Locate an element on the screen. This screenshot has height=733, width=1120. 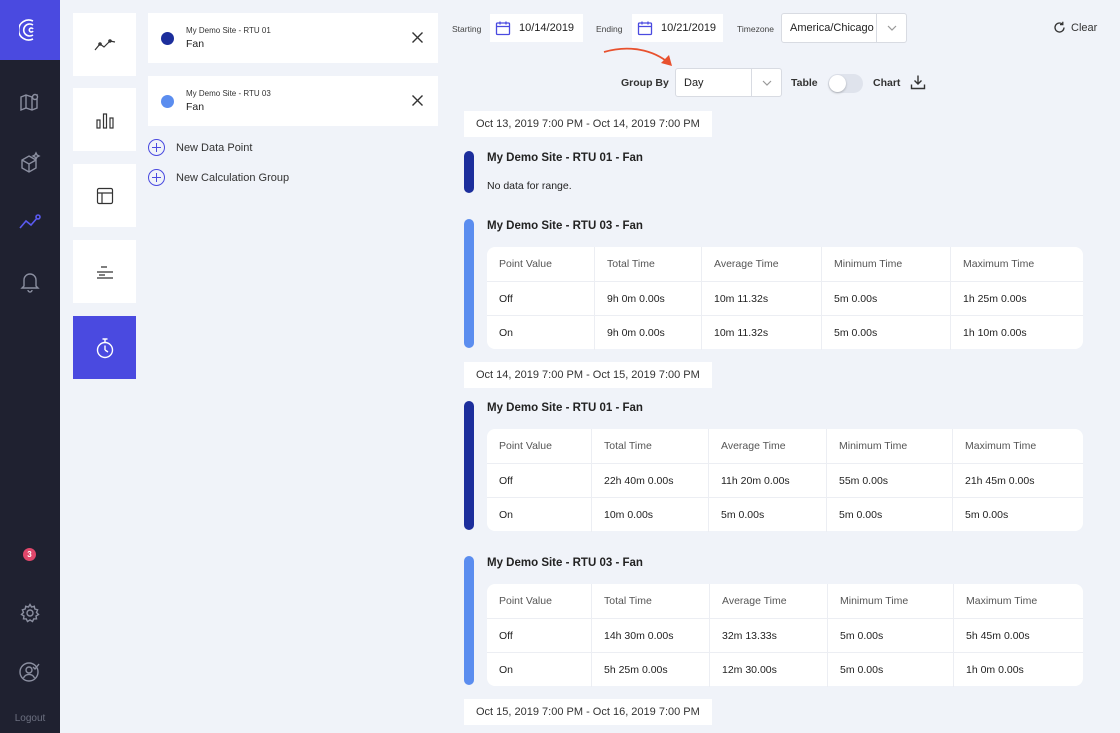
timeline-tool-button is located at coordinates (104, 271).